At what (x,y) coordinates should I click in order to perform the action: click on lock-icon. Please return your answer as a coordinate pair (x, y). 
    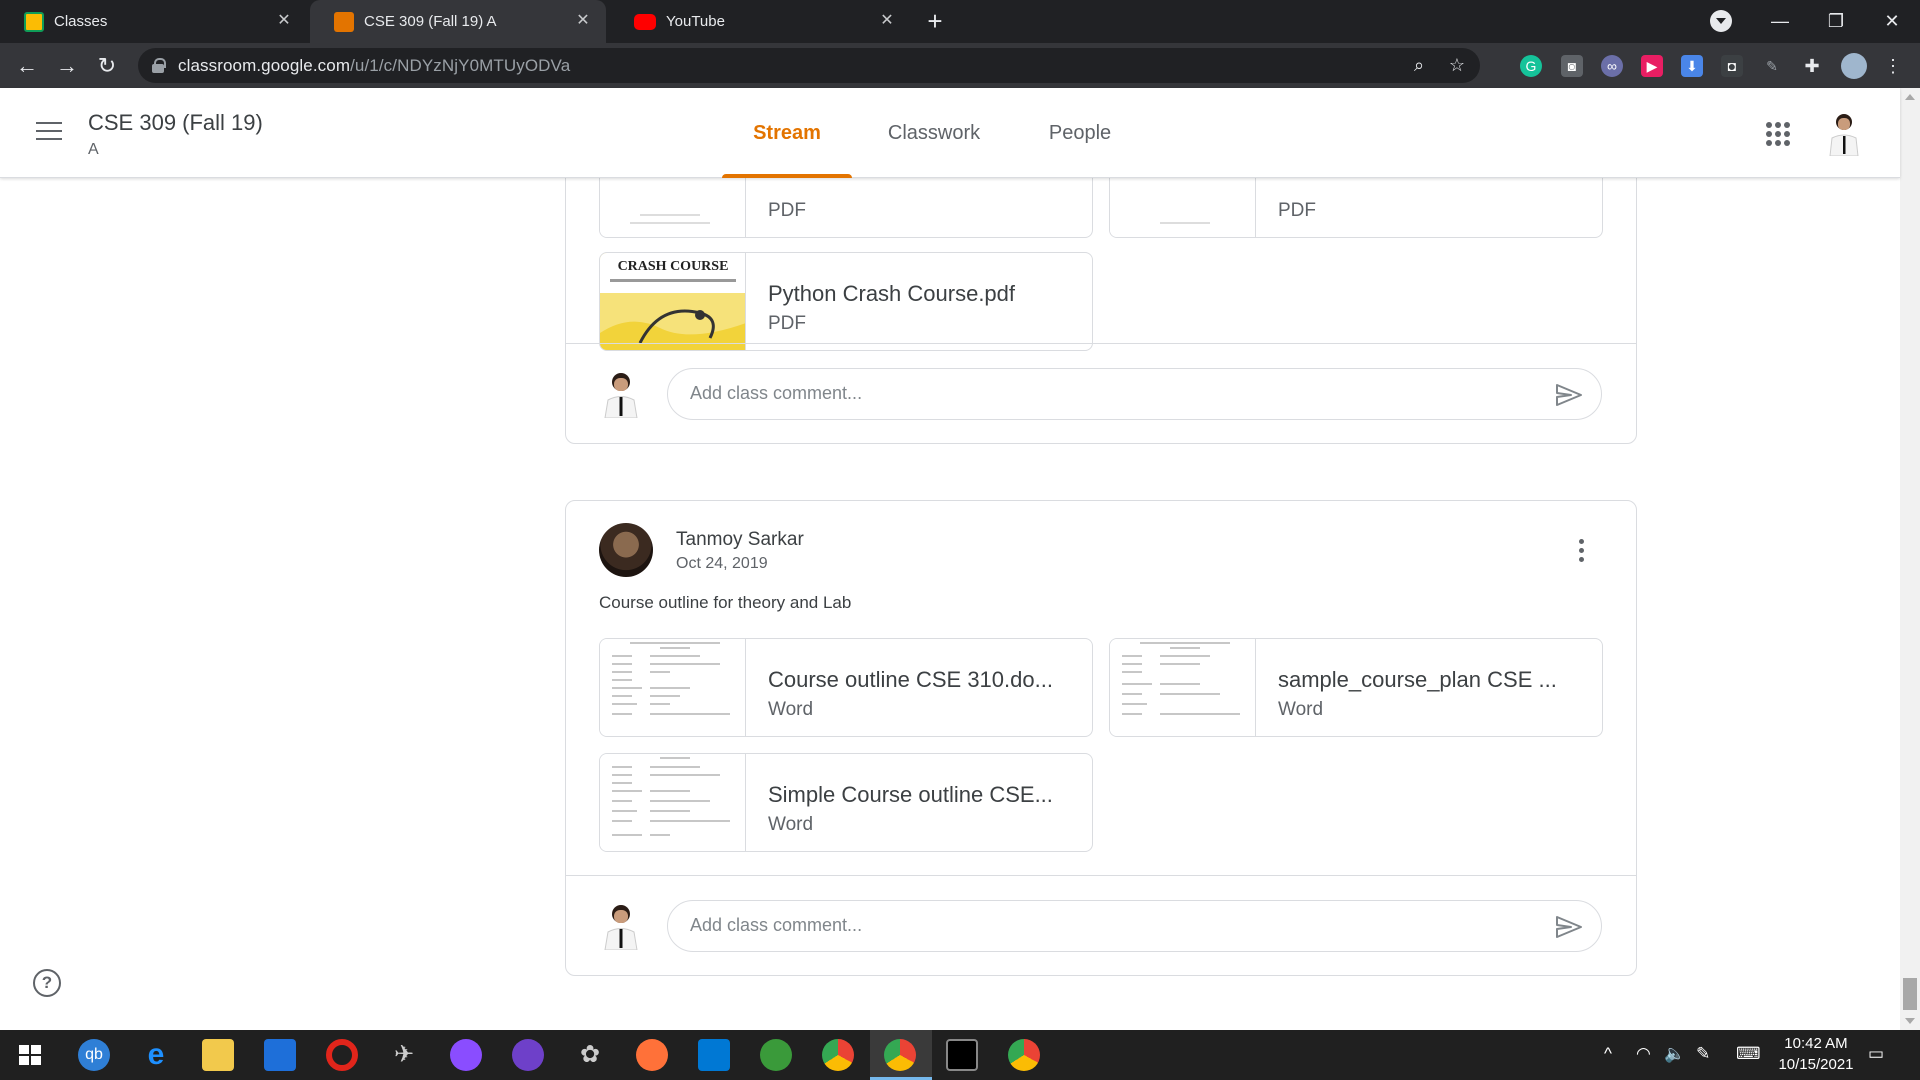
    Looking at the image, I should click on (159, 65).